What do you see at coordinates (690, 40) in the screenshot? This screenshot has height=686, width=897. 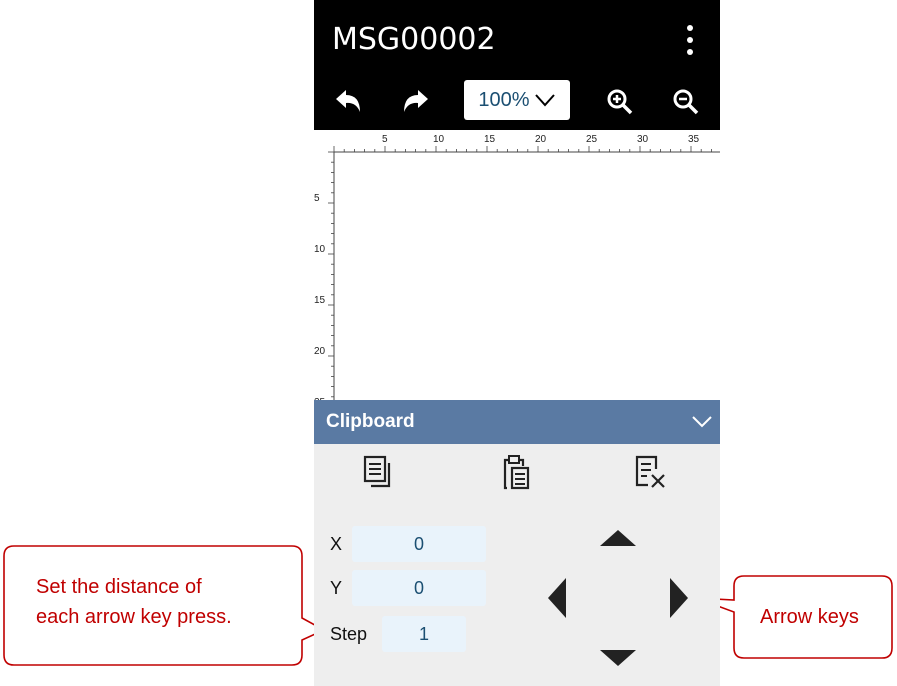 I see `more-vert-icon` at bounding box center [690, 40].